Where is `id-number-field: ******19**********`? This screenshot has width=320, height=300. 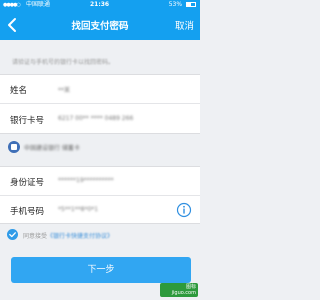
id-number-field: ******19********** is located at coordinates (86, 180).